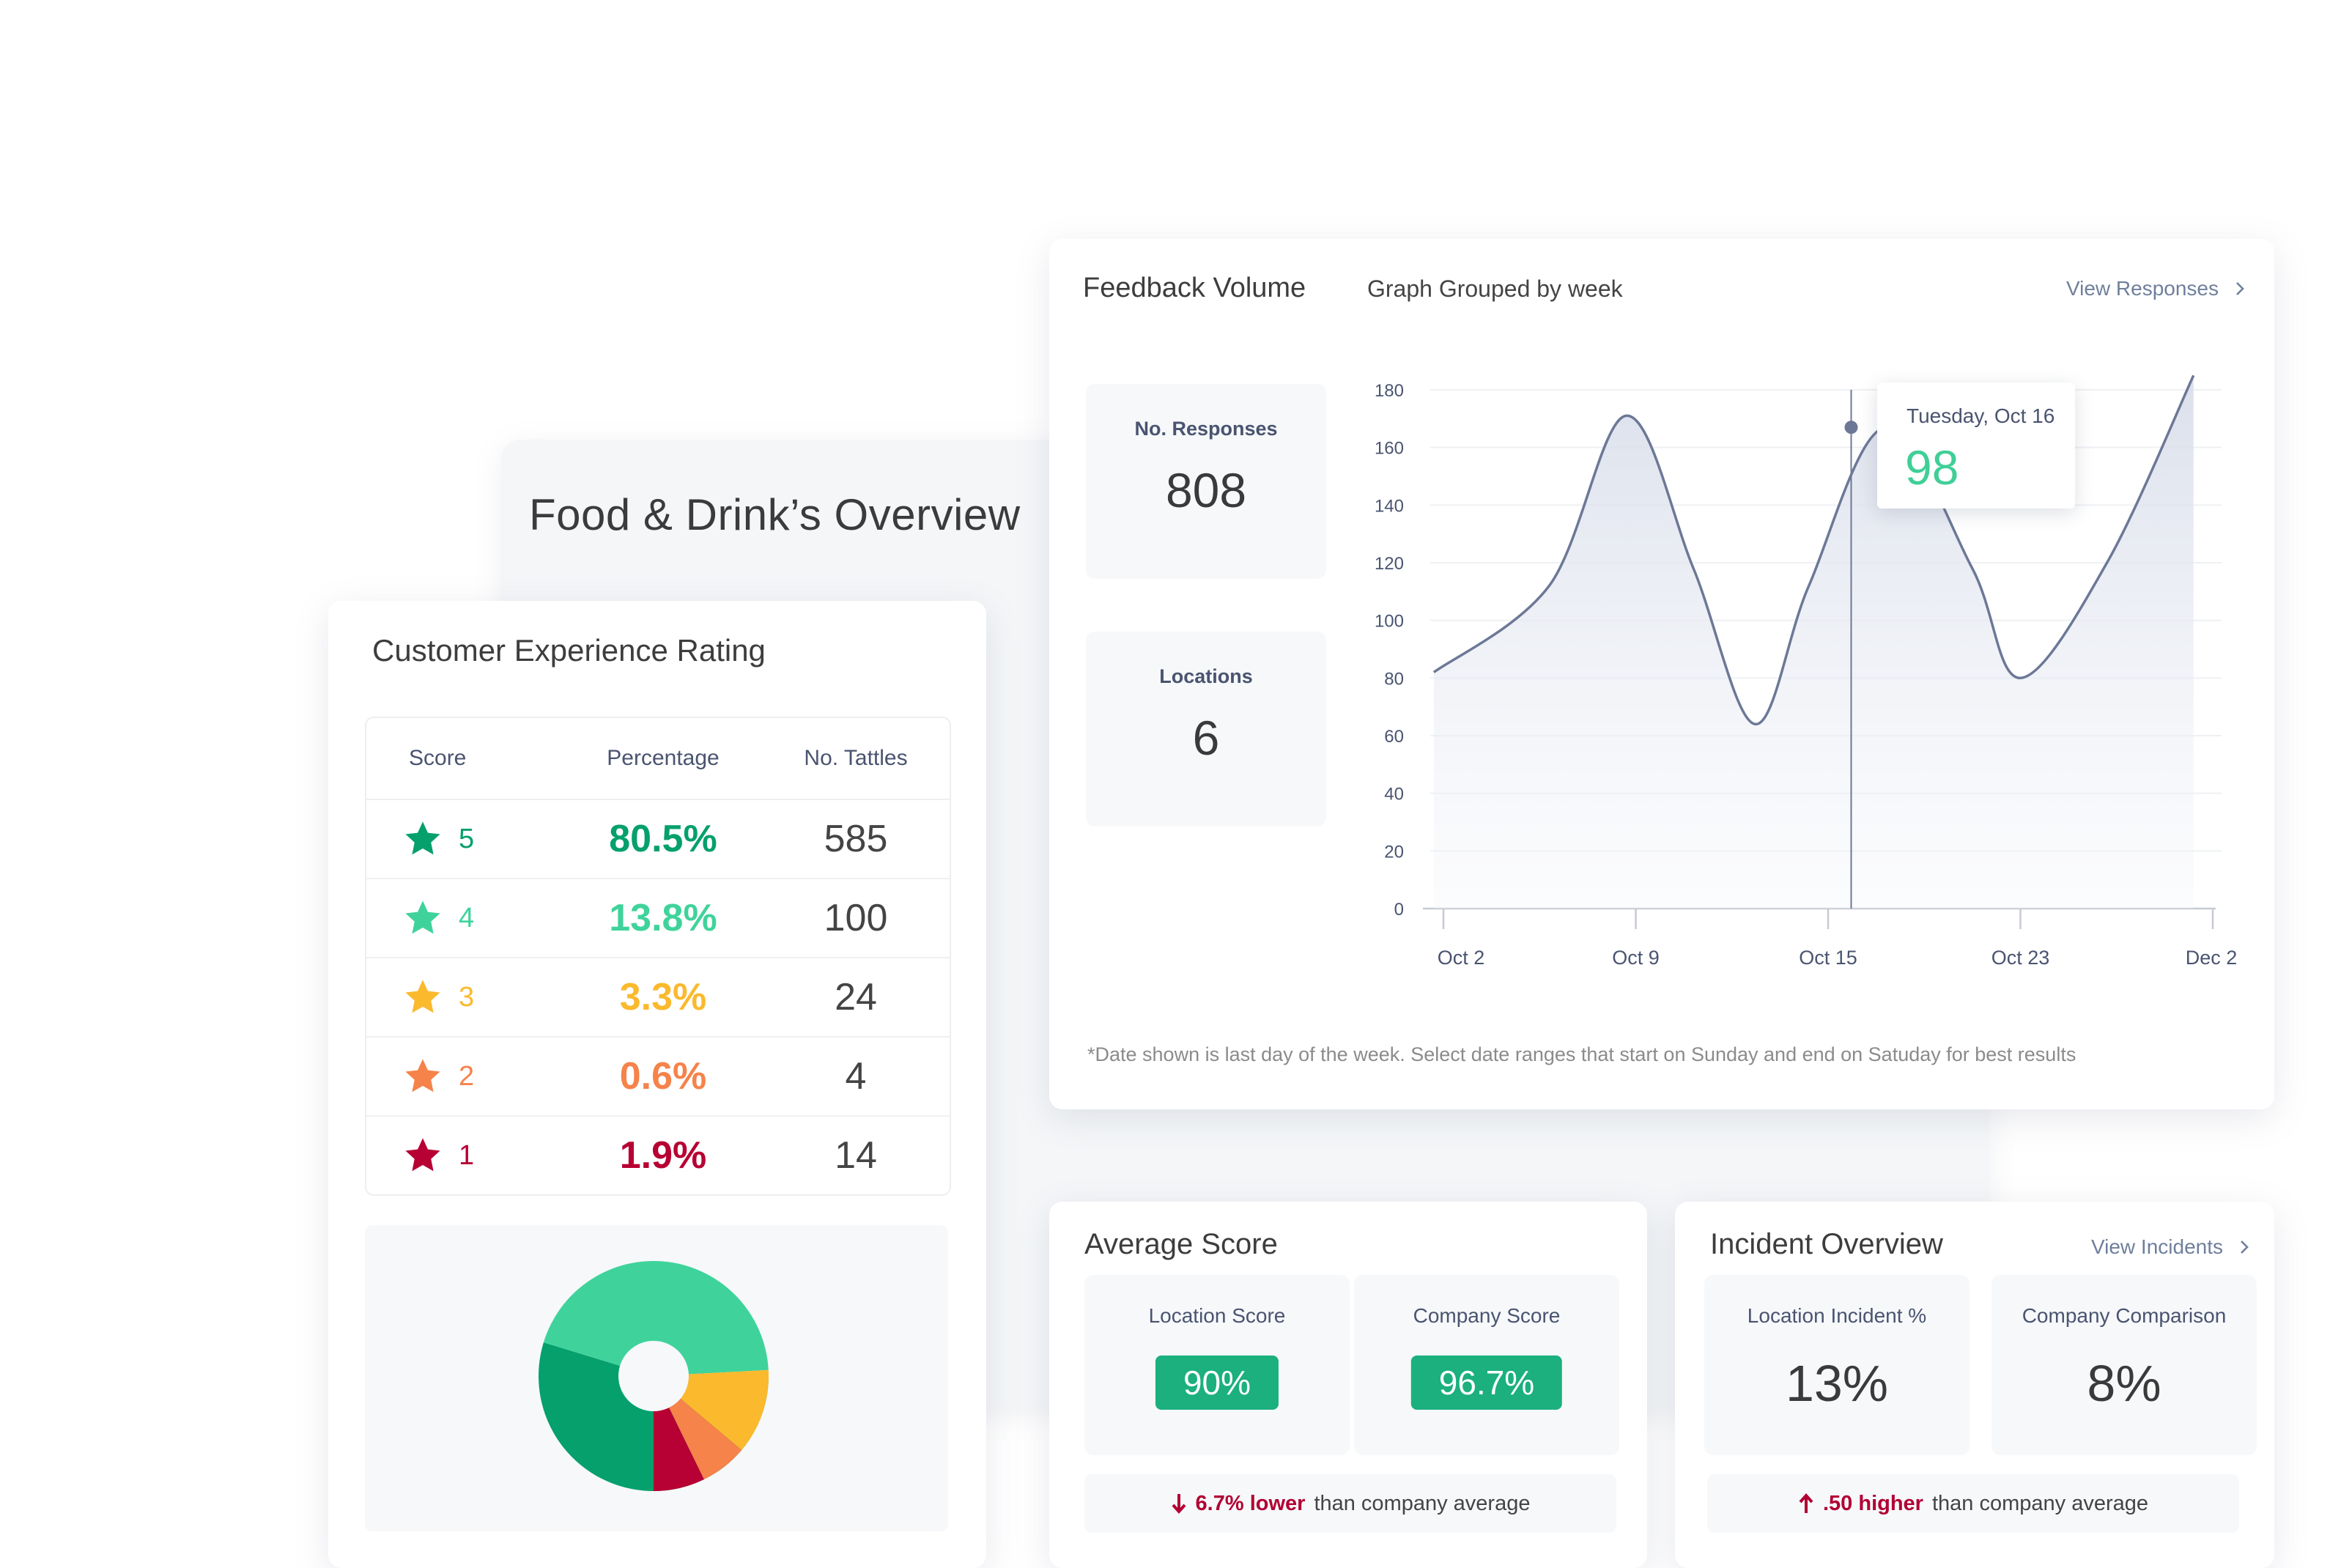 The height and width of the screenshot is (1568, 2330). What do you see at coordinates (1389, 506) in the screenshot?
I see `y-tick-label: 140` at bounding box center [1389, 506].